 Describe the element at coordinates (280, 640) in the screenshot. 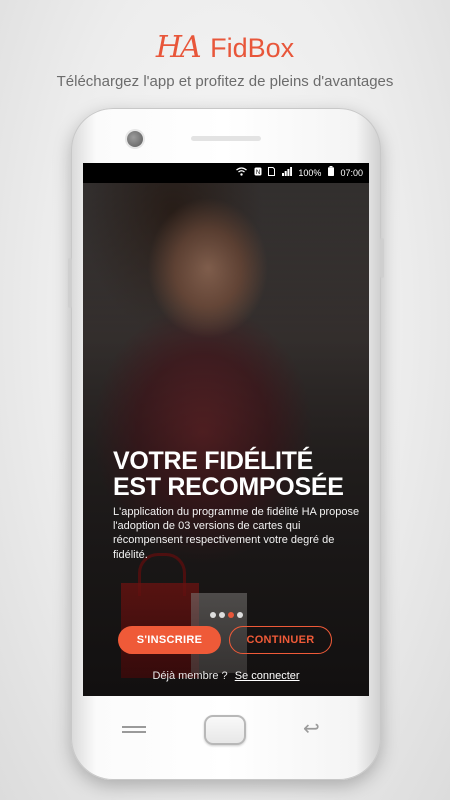

I see `continue-button: CONTINUER` at that location.